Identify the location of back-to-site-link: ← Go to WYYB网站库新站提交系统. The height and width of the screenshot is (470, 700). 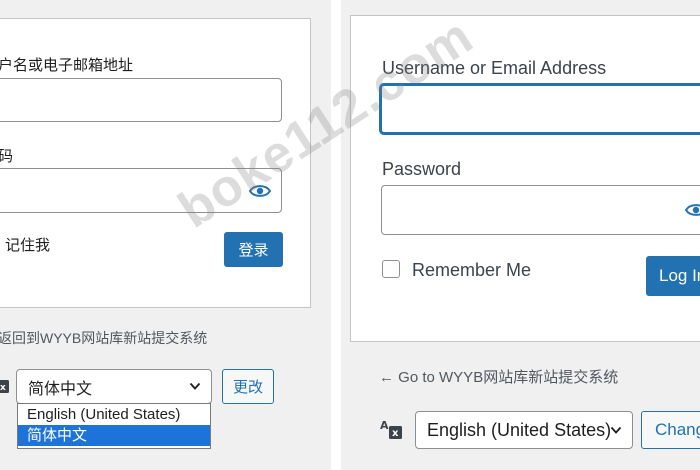
(498, 376).